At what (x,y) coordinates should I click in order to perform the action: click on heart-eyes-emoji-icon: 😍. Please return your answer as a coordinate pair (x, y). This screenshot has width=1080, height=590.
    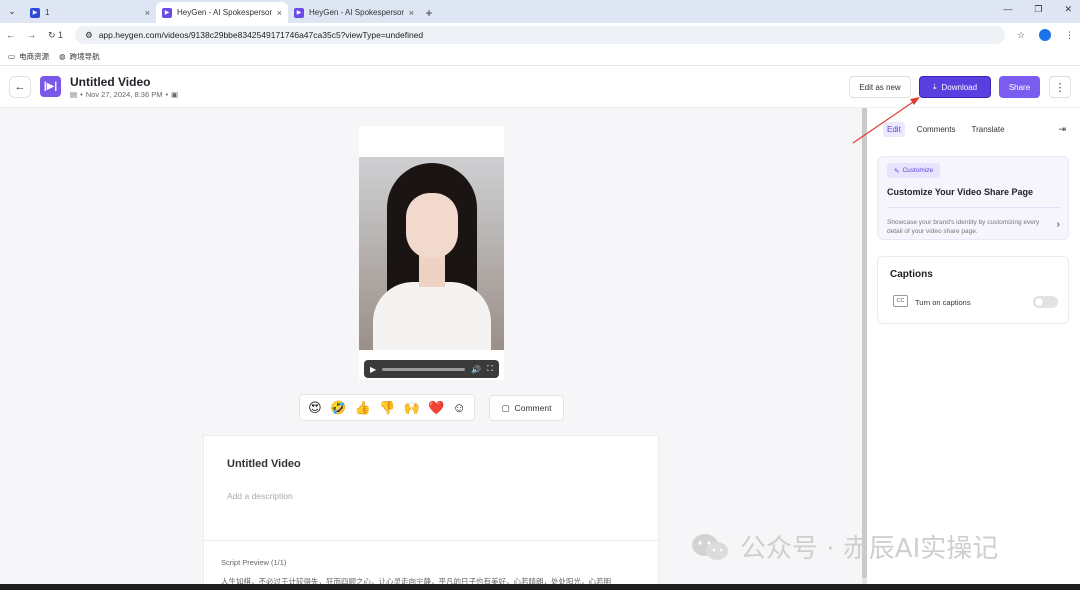
    Looking at the image, I should click on (315, 408).